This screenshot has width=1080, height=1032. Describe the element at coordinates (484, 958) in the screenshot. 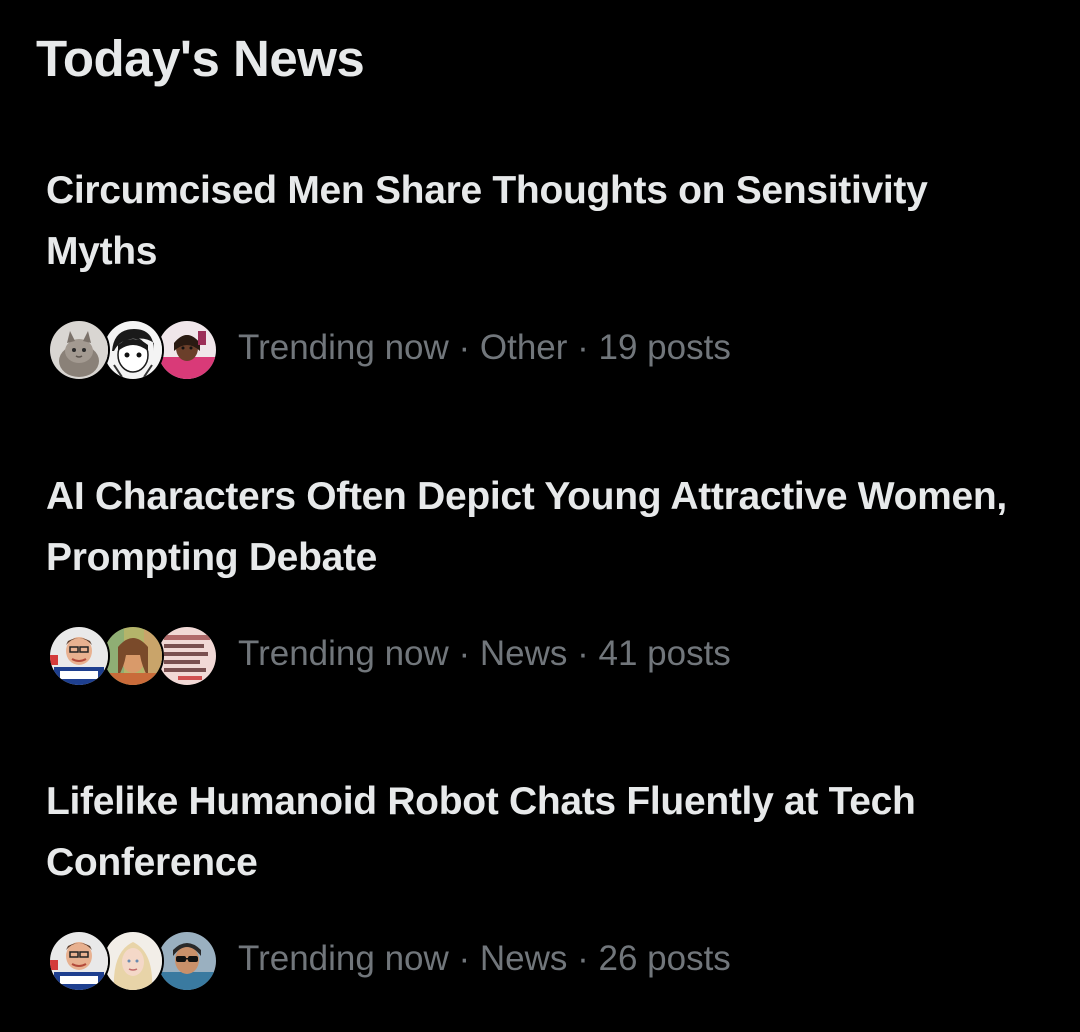

I see `news-meta: Trending now · News · 26 posts` at that location.